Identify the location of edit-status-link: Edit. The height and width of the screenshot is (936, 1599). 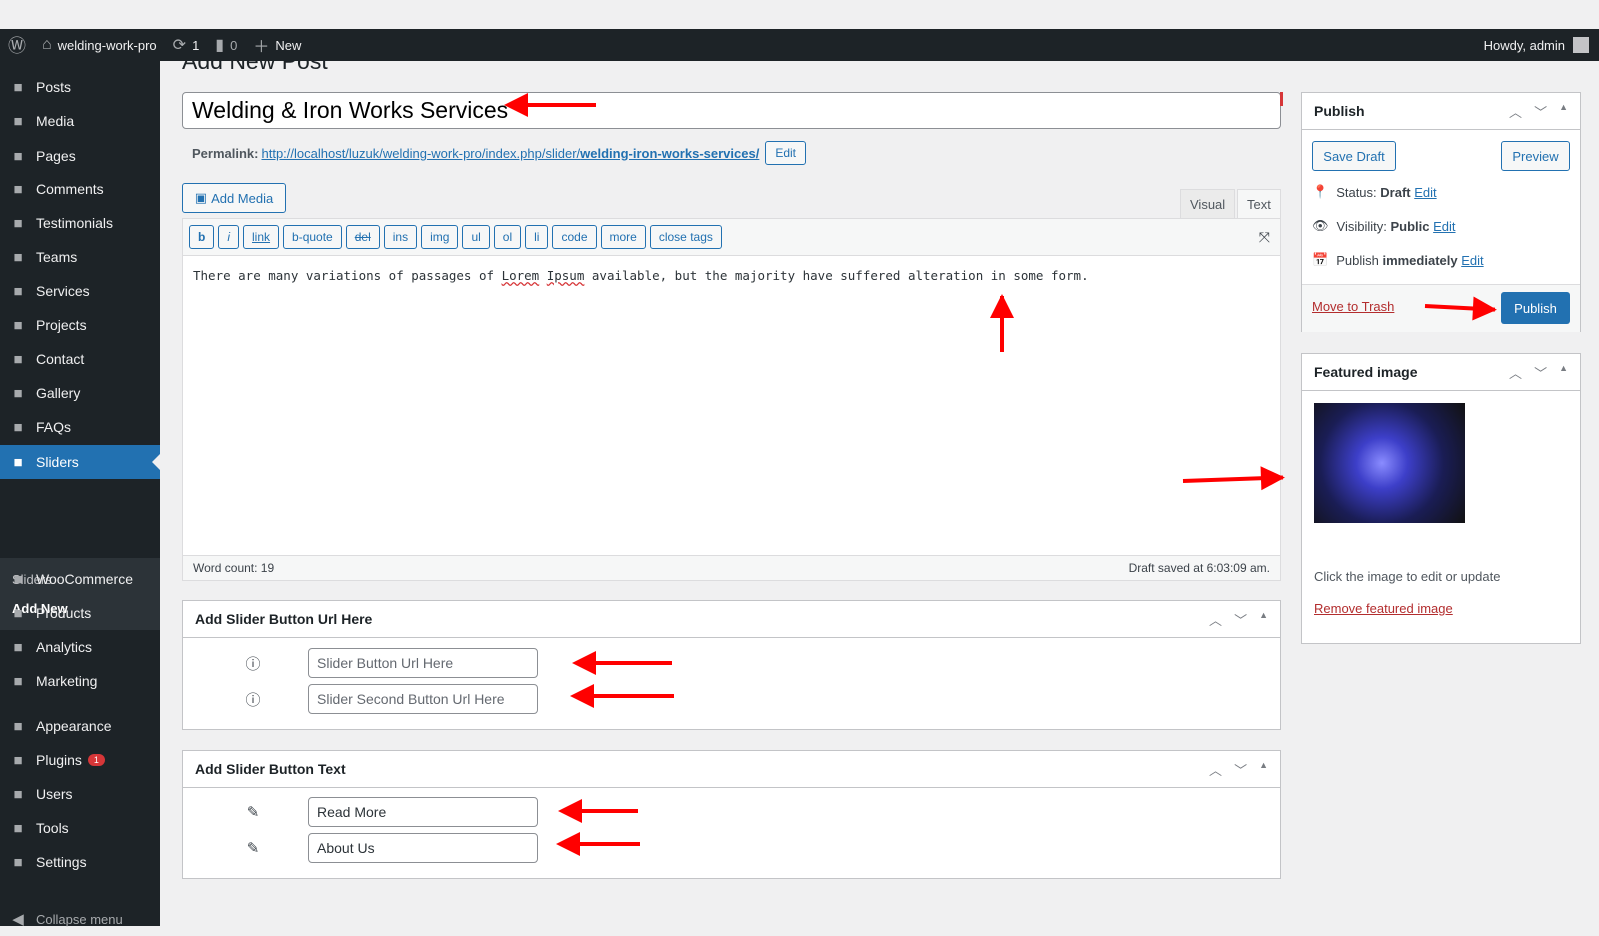
(1425, 192).